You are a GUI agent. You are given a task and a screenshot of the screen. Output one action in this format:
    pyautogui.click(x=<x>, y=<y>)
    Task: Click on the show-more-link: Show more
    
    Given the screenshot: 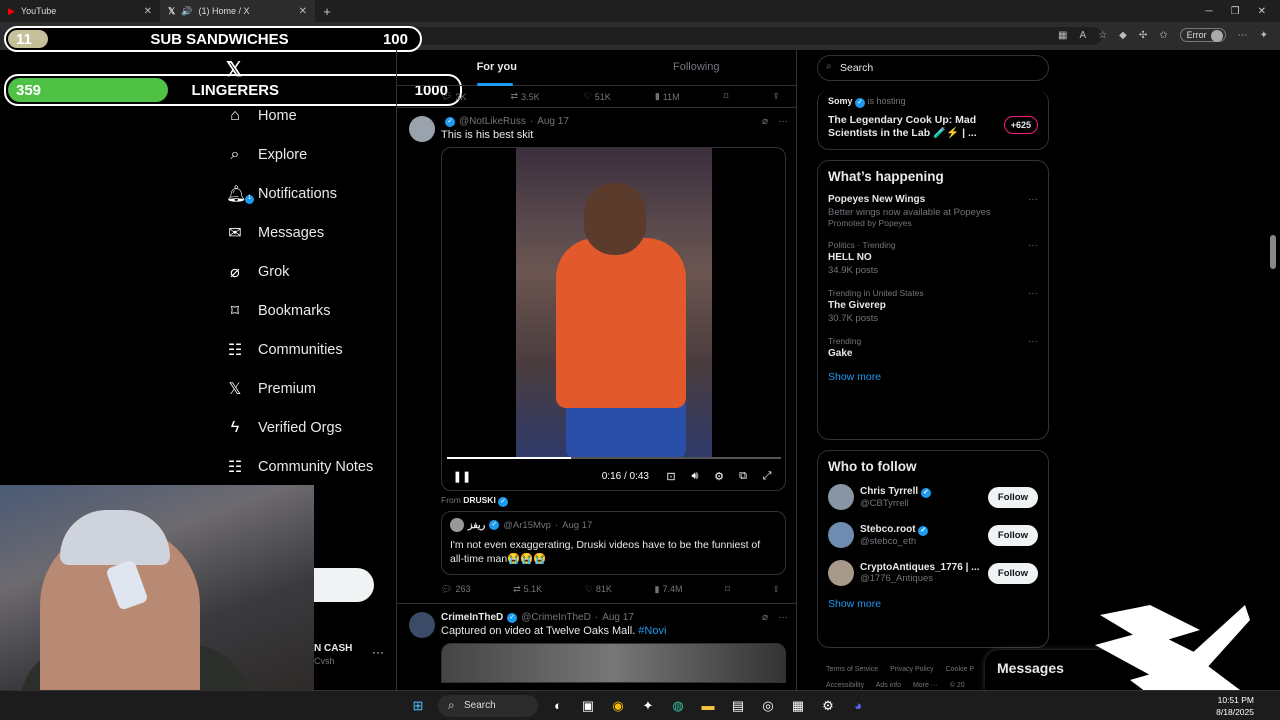 What is the action you would take?
    pyautogui.click(x=933, y=604)
    